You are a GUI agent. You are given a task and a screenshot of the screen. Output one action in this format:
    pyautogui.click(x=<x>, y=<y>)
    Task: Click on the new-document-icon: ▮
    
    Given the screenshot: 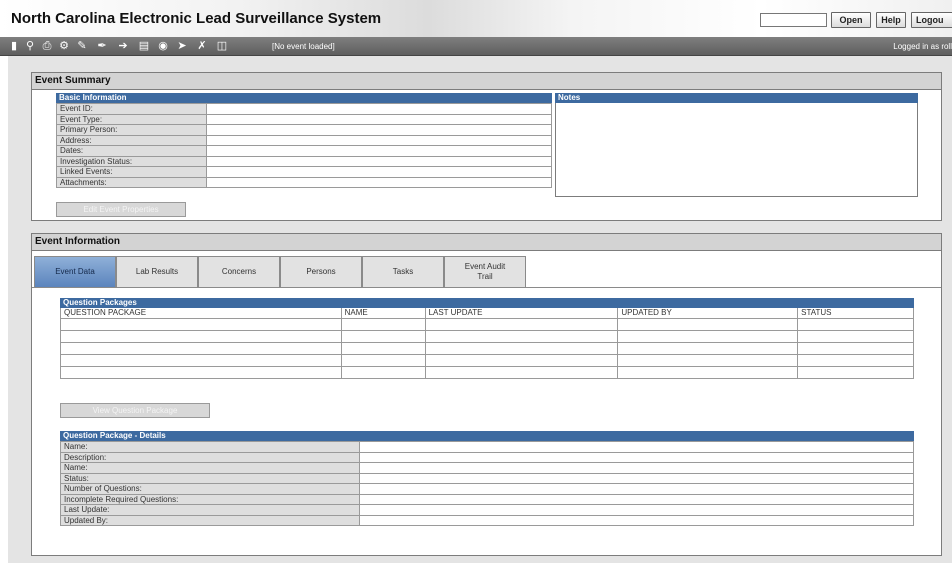 What is the action you would take?
    pyautogui.click(x=14, y=46)
    